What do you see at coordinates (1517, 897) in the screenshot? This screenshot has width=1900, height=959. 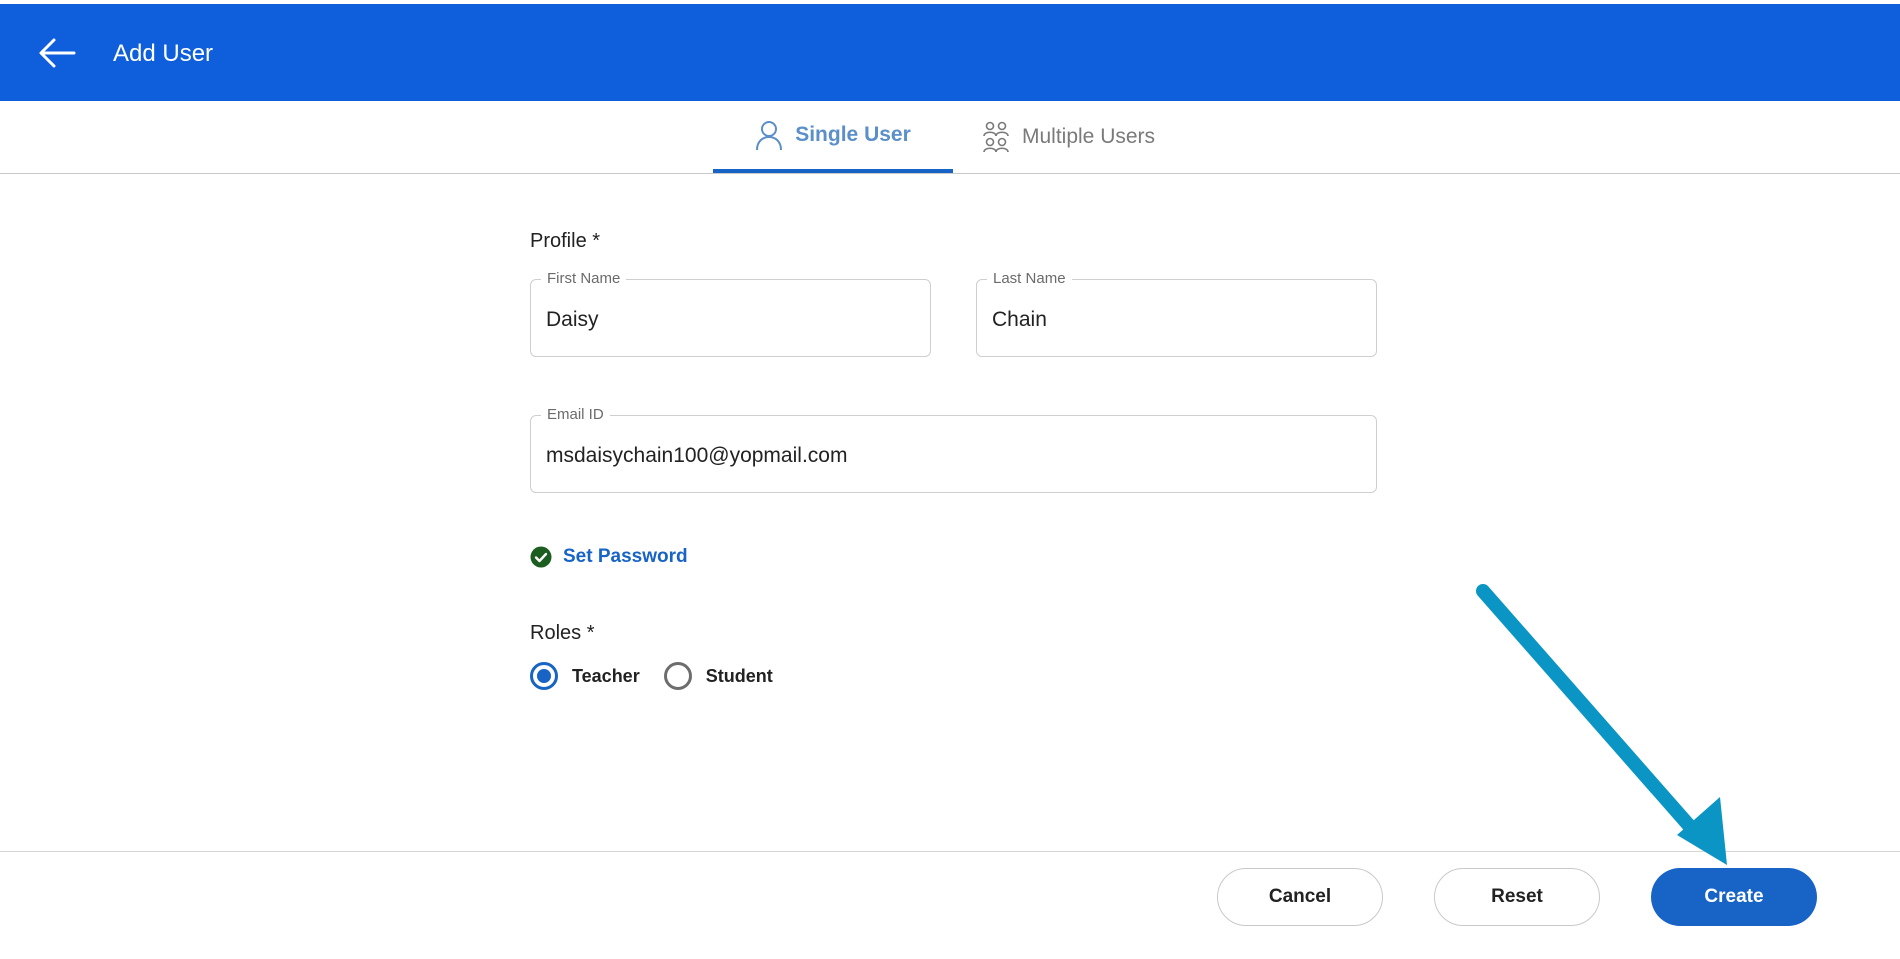 I see `reset-button: Reset` at bounding box center [1517, 897].